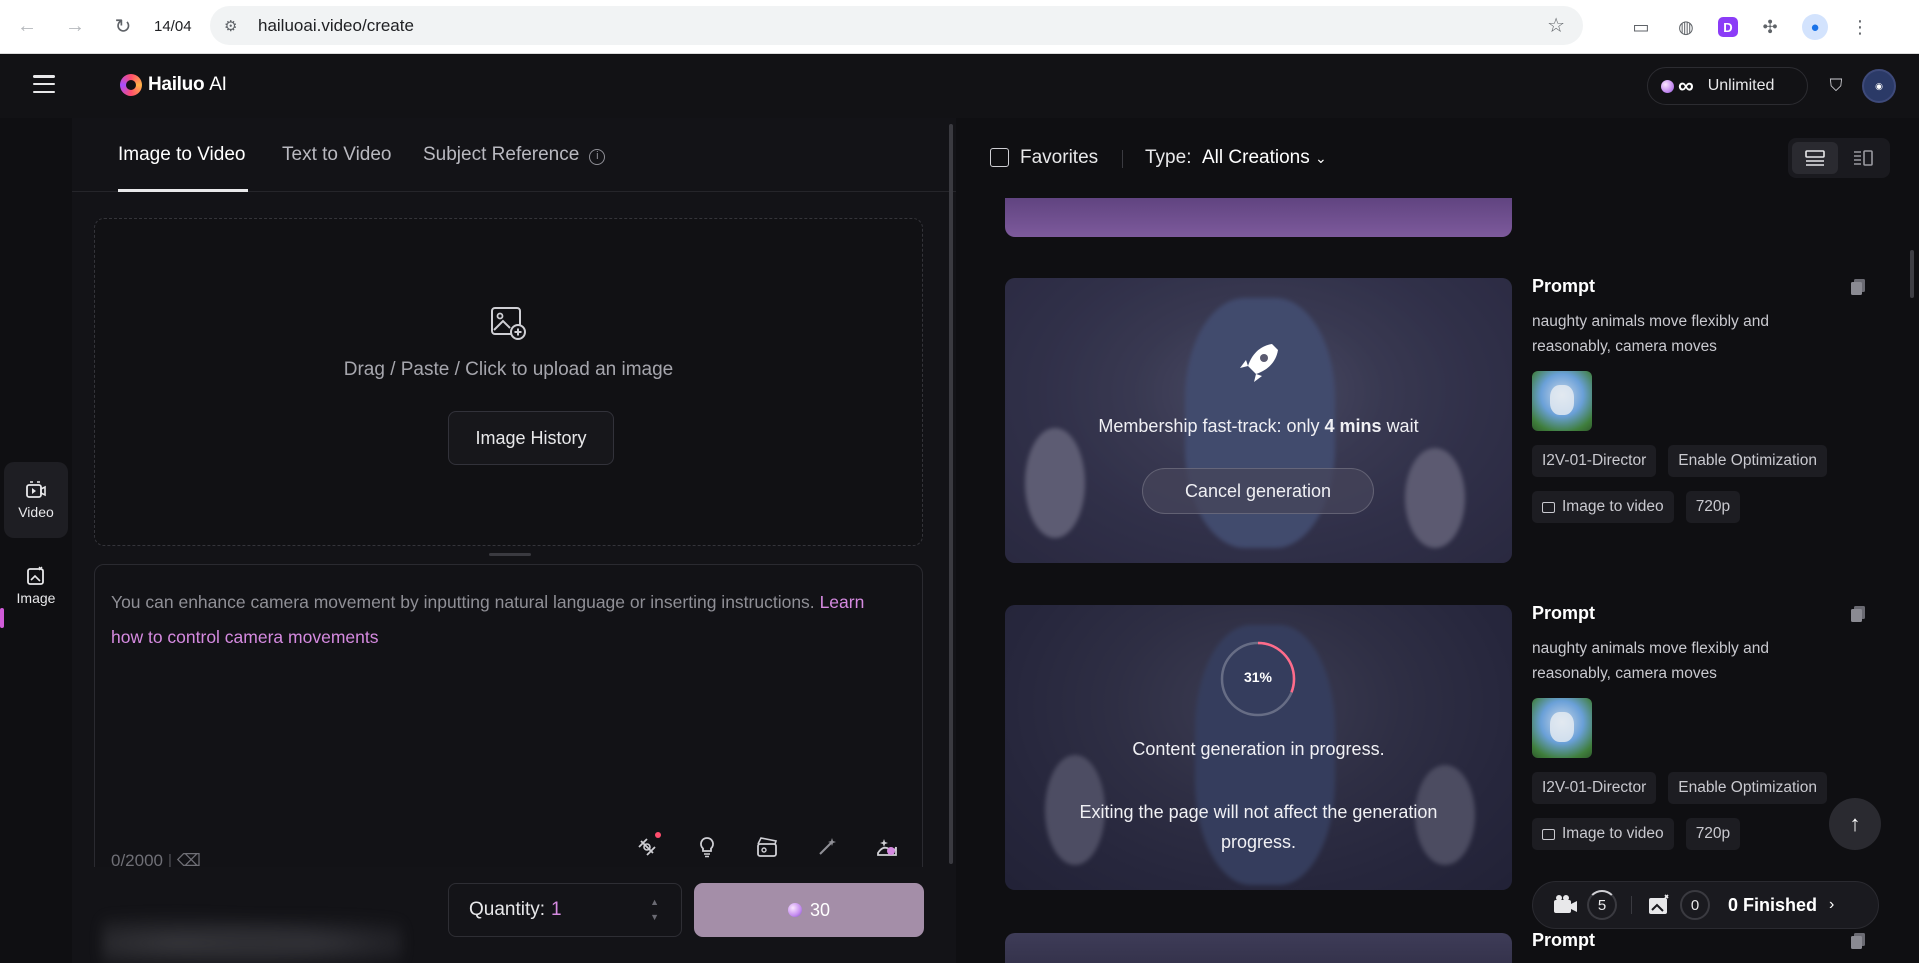  I want to click on finished-count: 0, so click(1733, 904).